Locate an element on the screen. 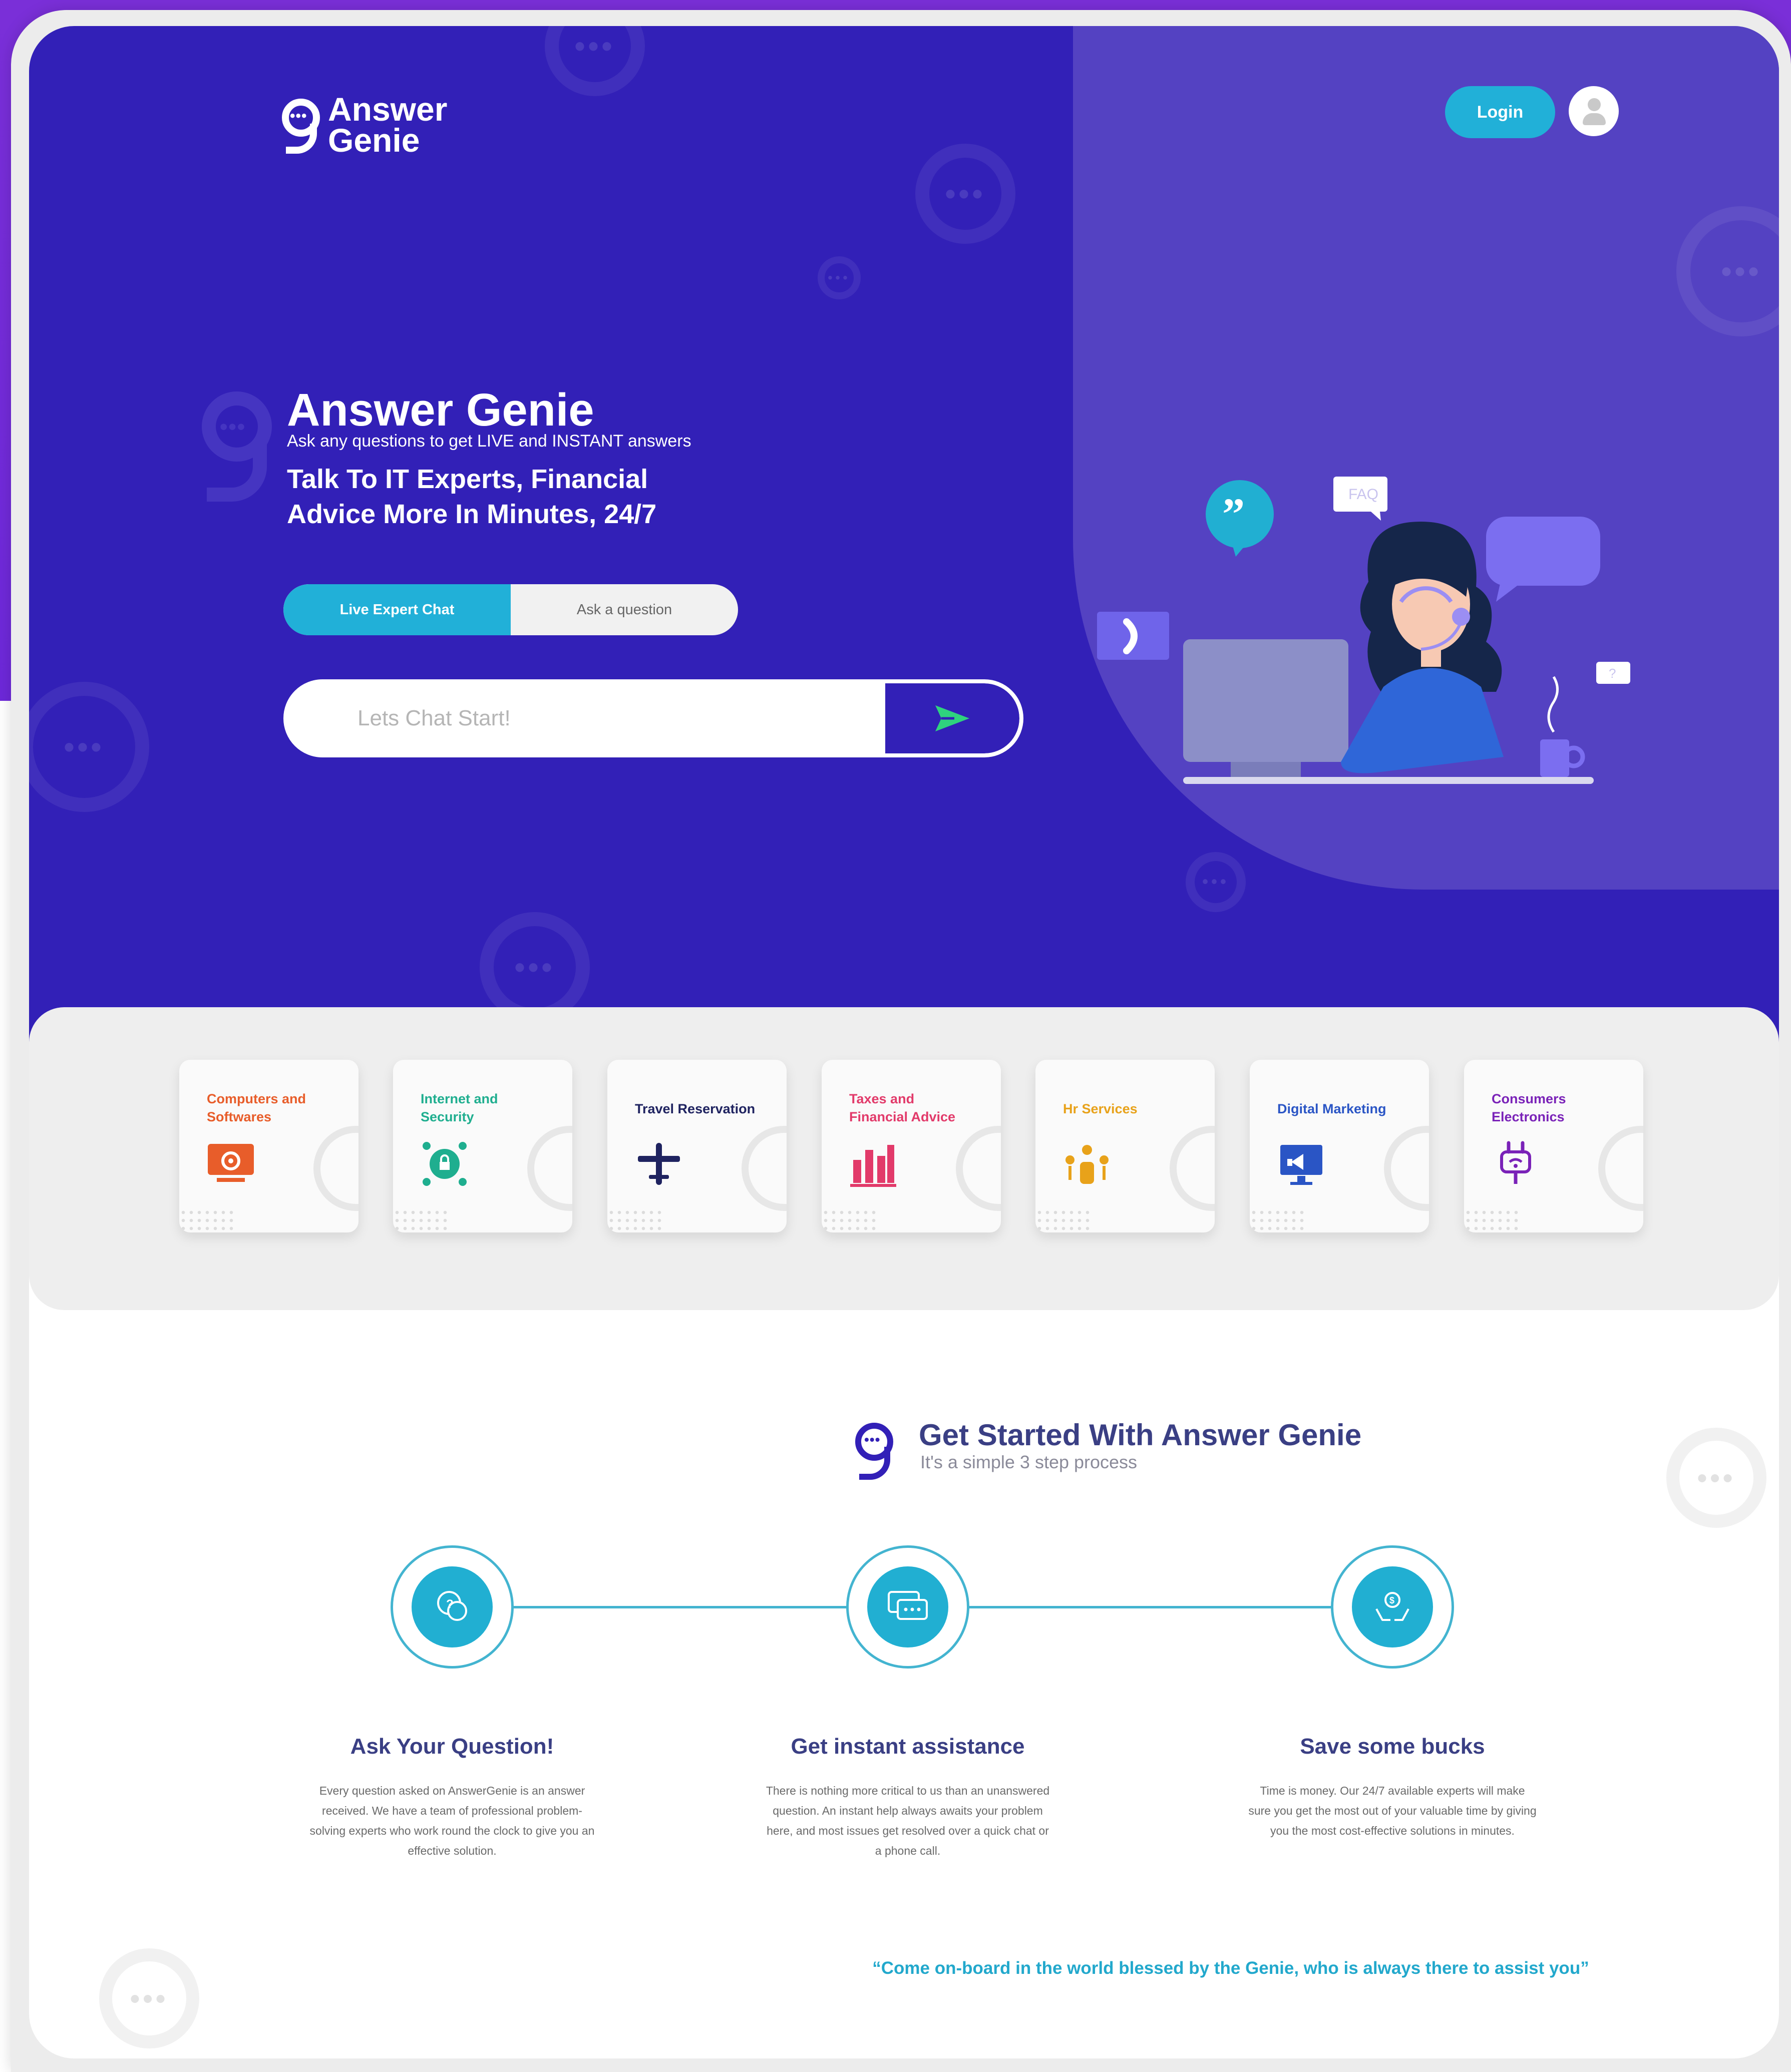  brand-name-line2: Genie is located at coordinates (374, 140).